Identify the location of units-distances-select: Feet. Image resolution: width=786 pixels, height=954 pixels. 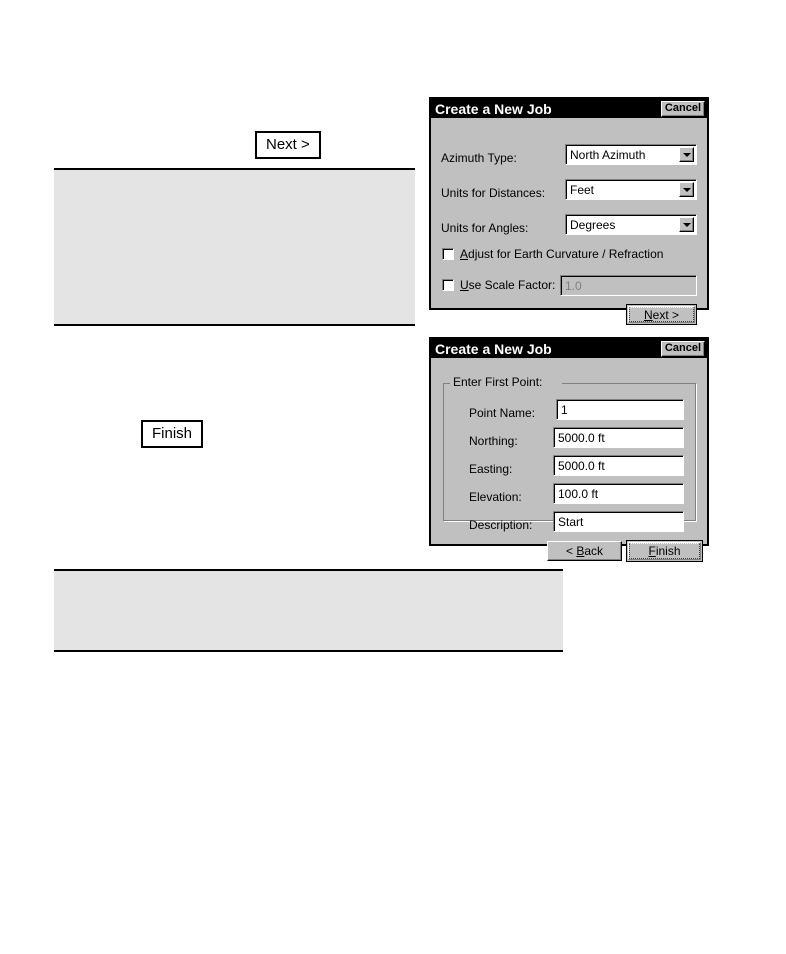
(631, 189).